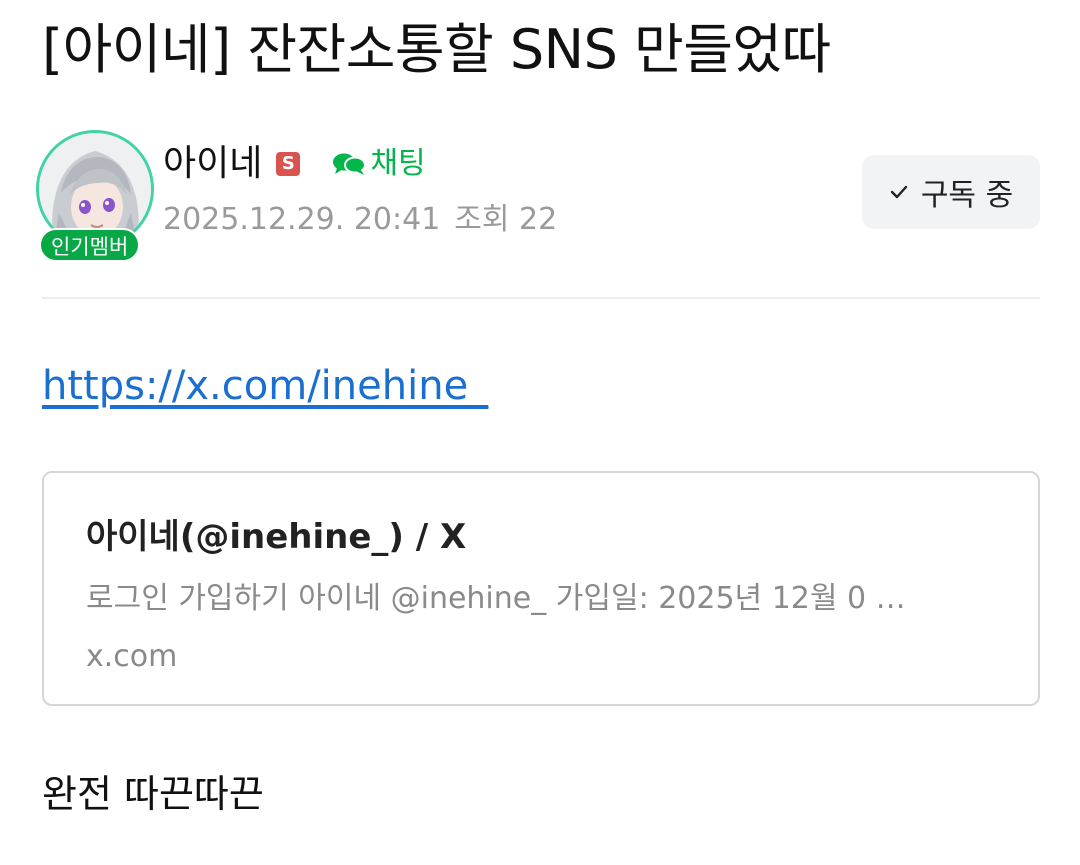 This screenshot has height=865, width=1080. What do you see at coordinates (288, 164) in the screenshot?
I see `staff-badge: S` at bounding box center [288, 164].